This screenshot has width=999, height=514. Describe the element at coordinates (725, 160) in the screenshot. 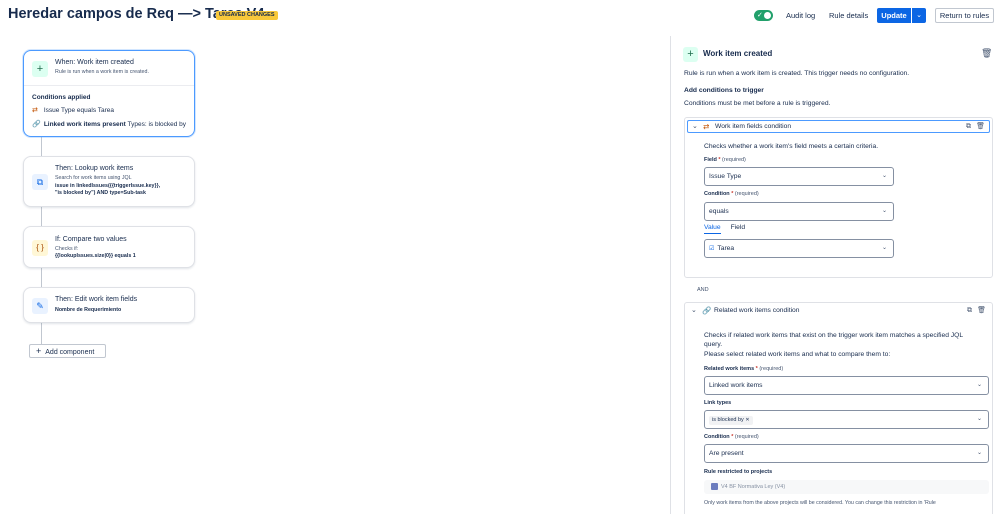

I see `field-label: Field * (required)` at that location.